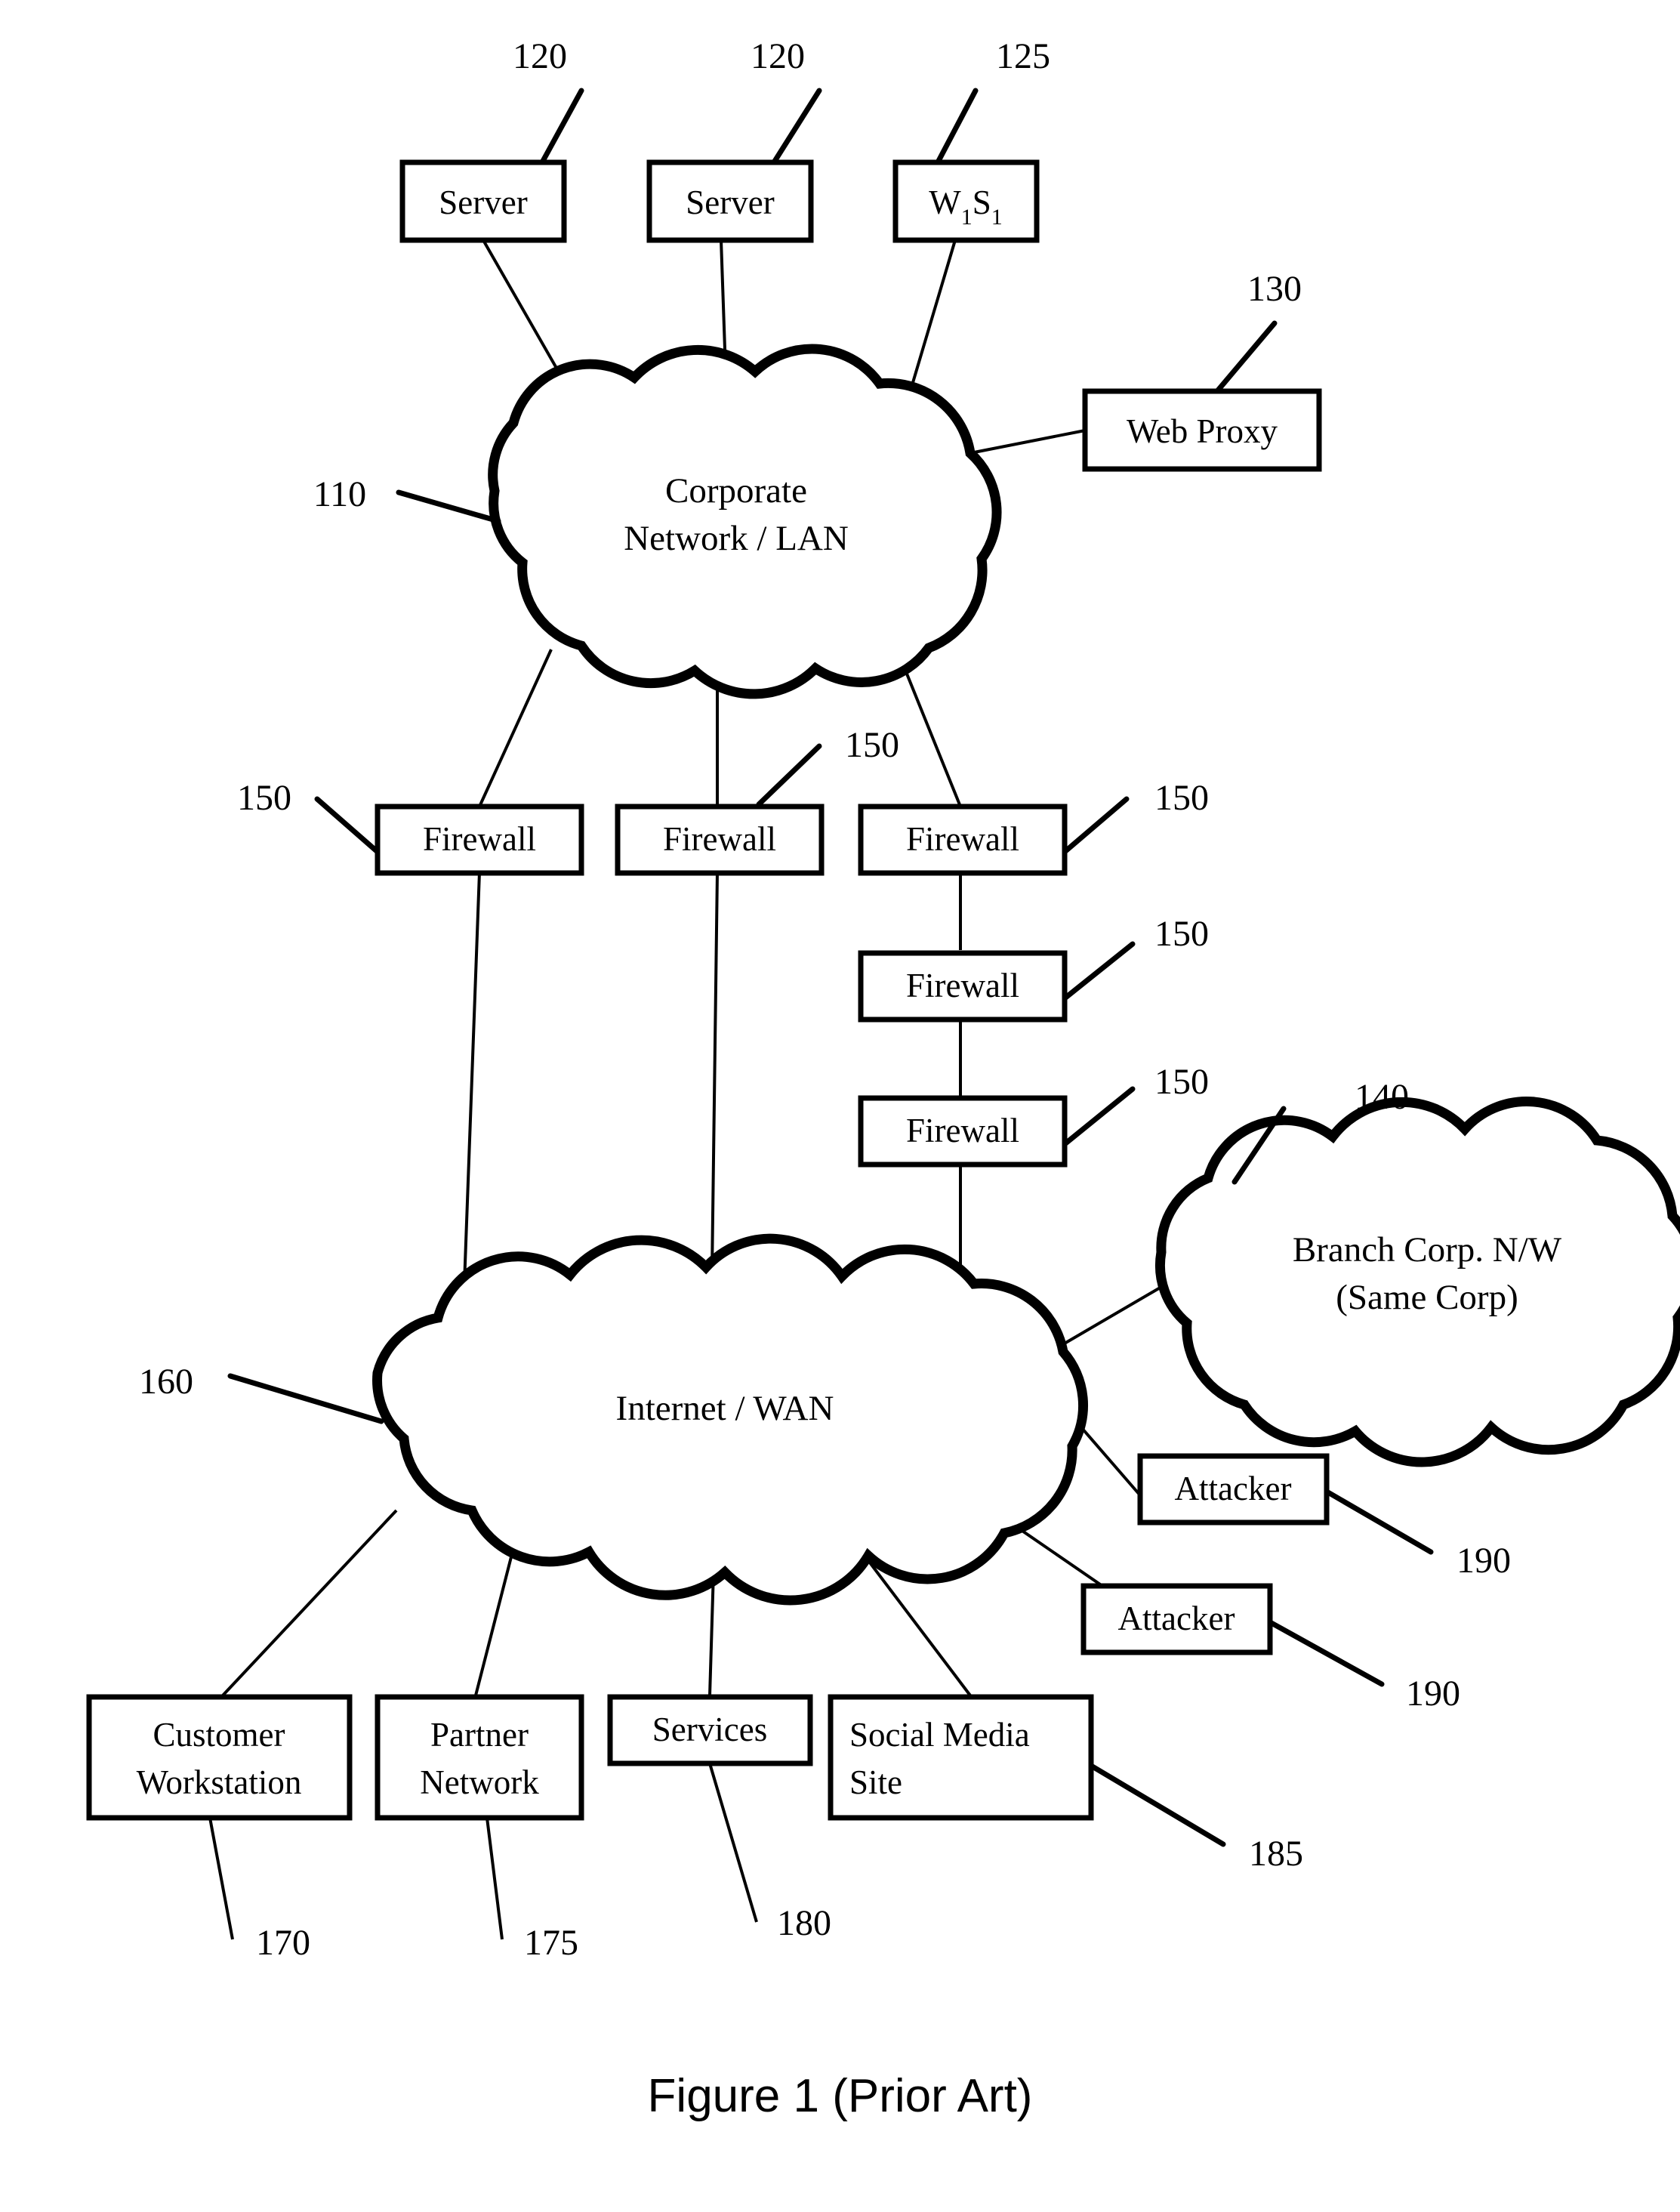  Describe the element at coordinates (479, 1757) in the screenshot. I see `node-partner-network: Partner Network` at that location.